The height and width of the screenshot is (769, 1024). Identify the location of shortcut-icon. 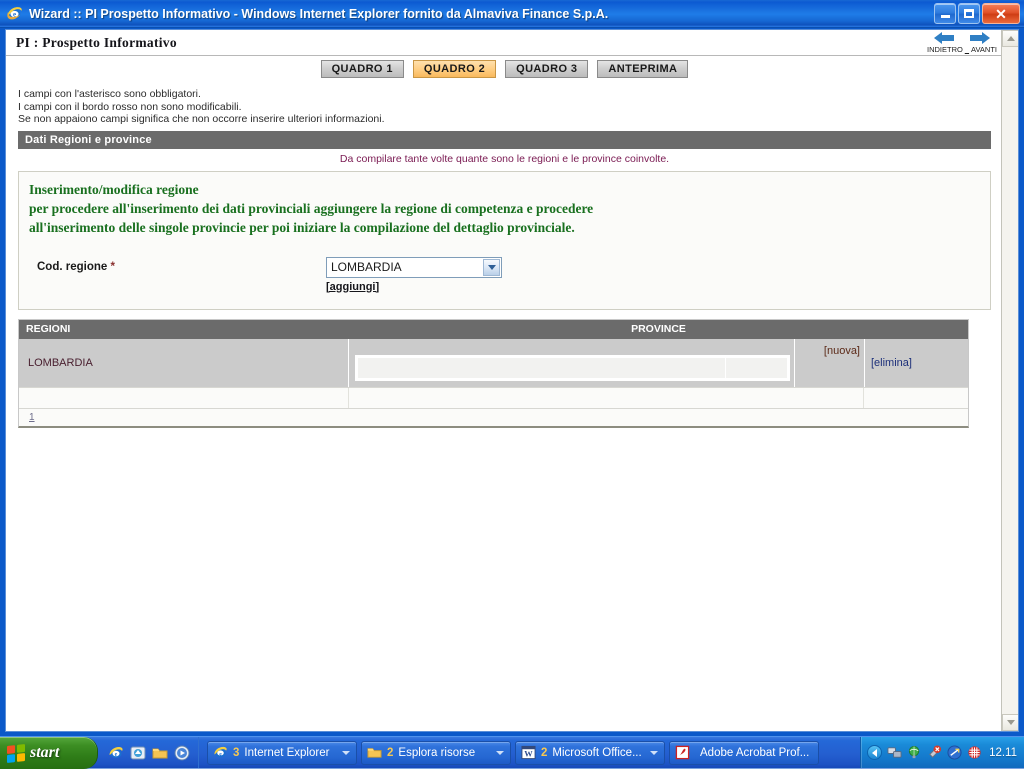
(954, 752).